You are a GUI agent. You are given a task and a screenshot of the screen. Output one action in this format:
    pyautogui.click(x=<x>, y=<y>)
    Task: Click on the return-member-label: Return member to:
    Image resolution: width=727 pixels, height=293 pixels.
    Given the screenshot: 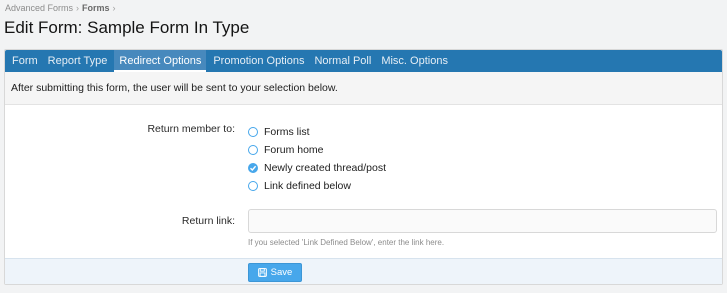 What is the action you would take?
    pyautogui.click(x=191, y=129)
    